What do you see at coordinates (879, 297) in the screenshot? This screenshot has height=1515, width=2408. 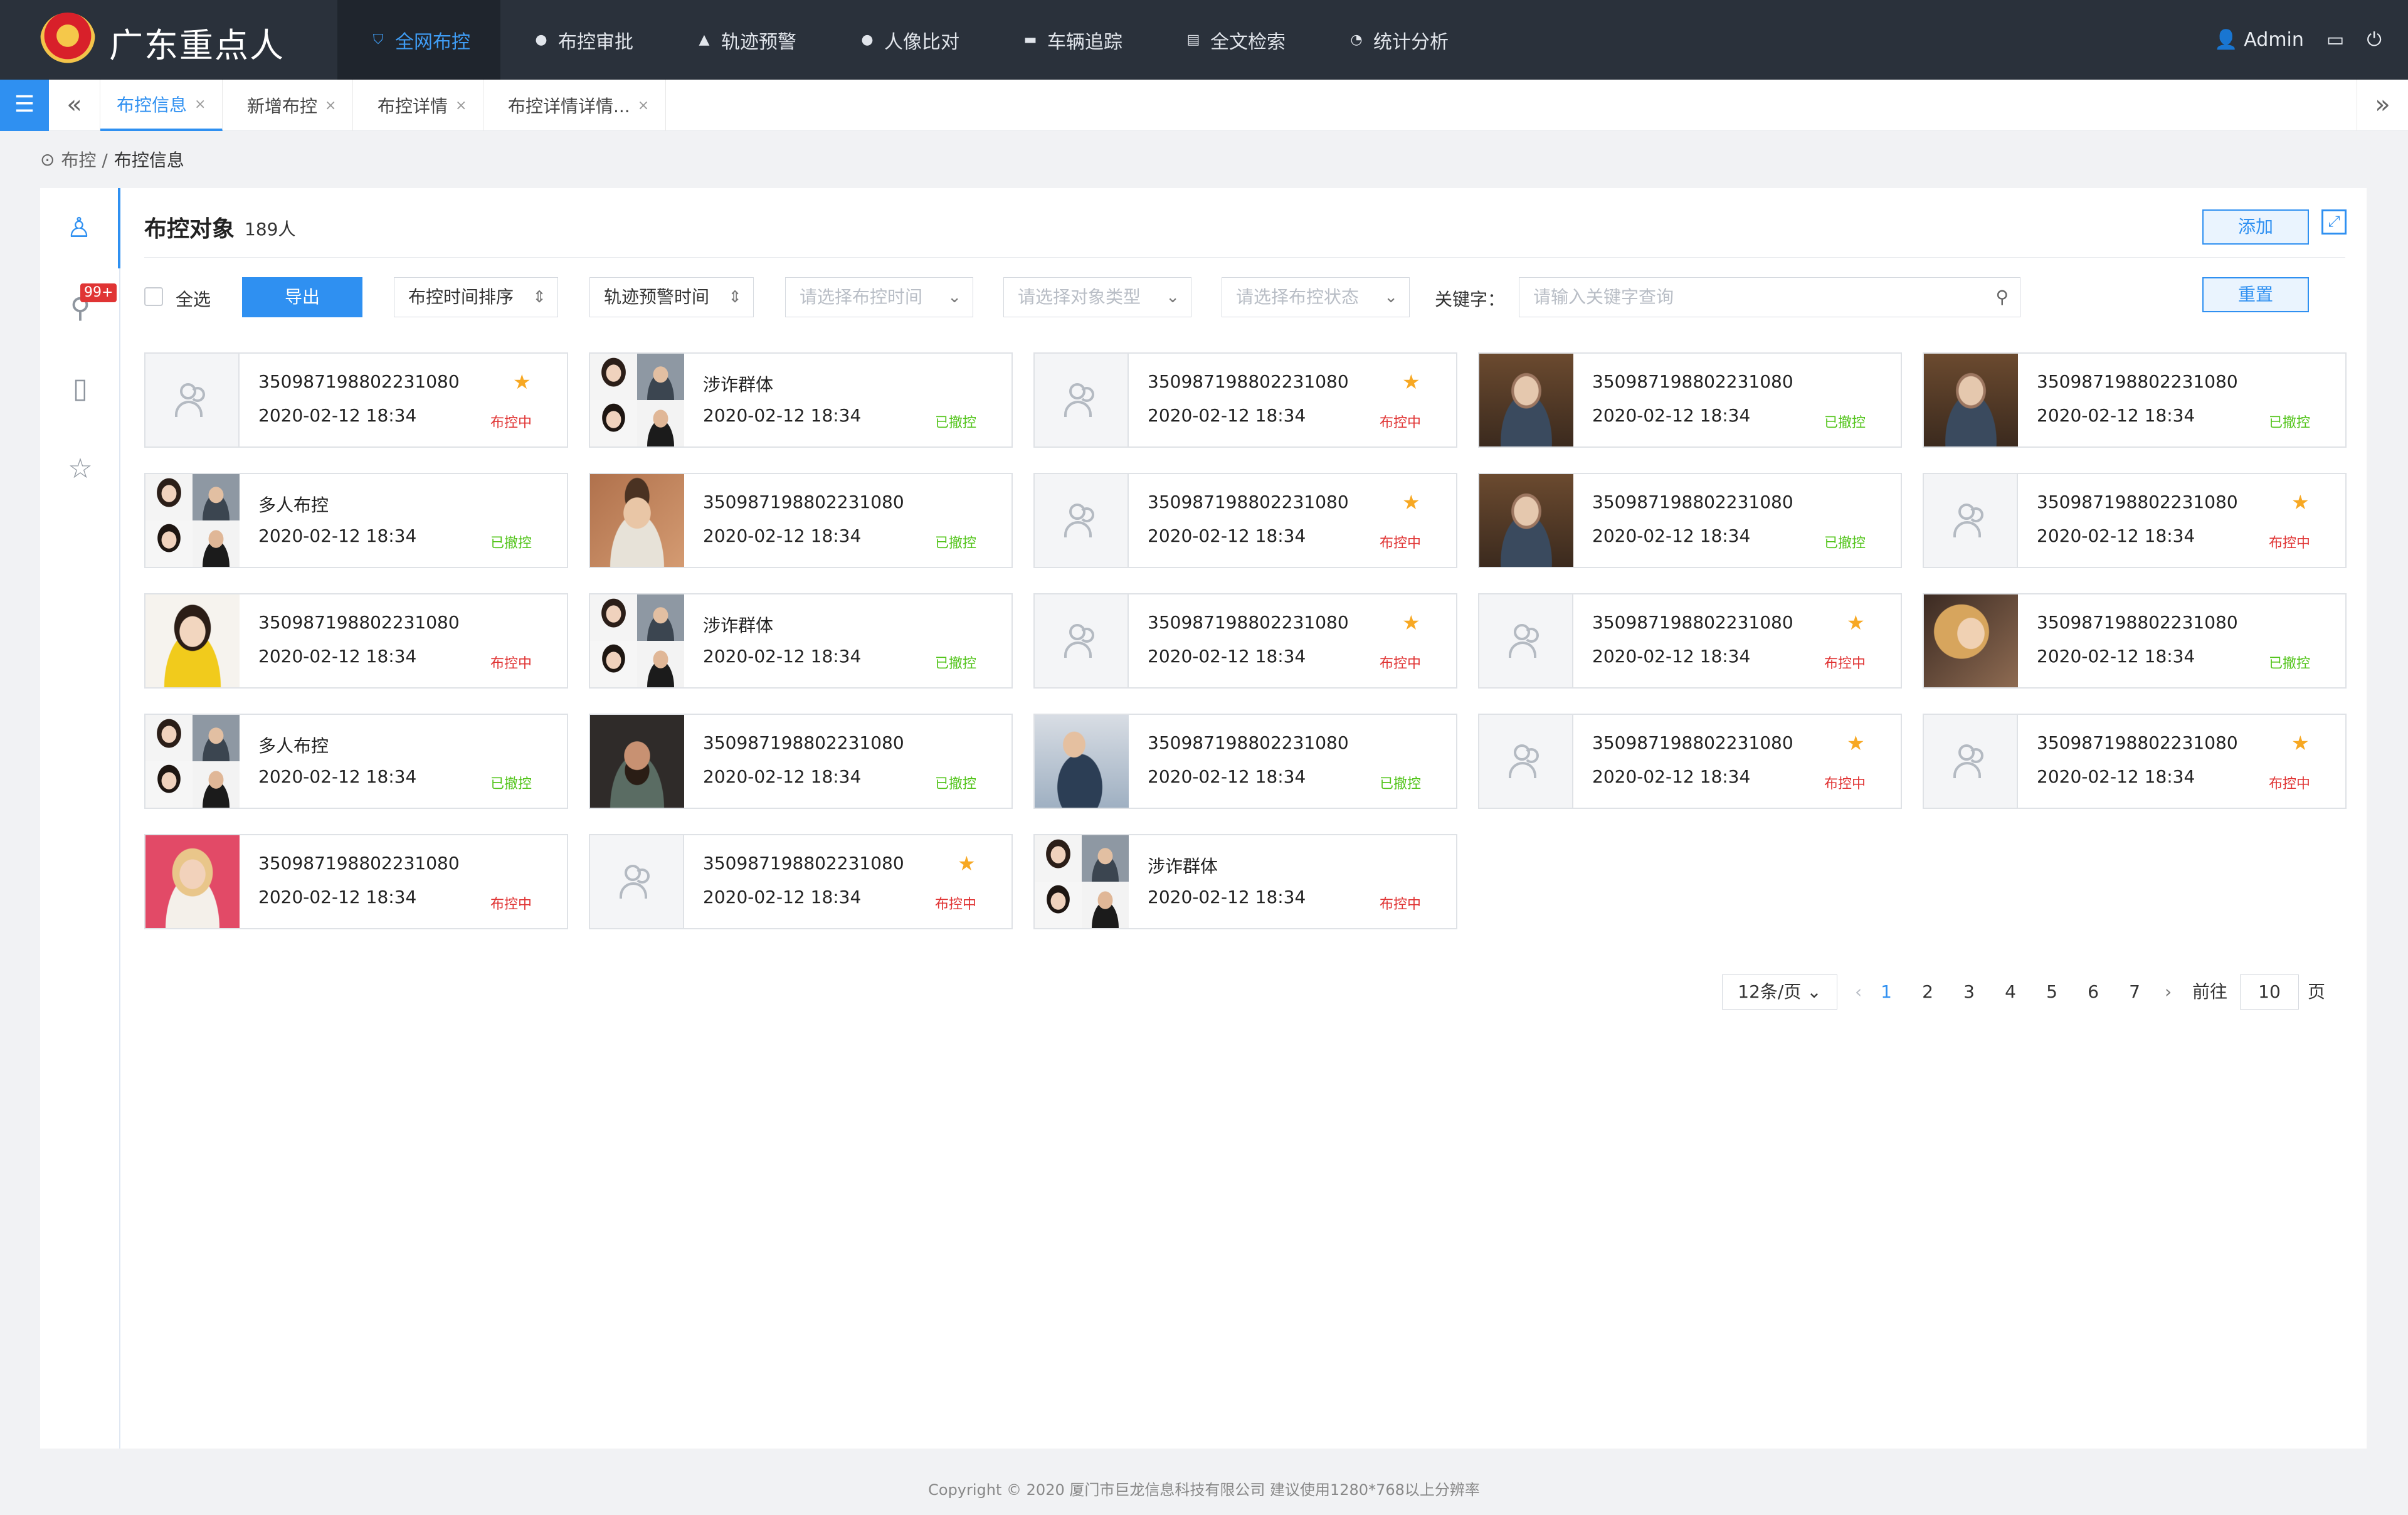 I see `control-time-select: 请选择布控时间 ⌄` at bounding box center [879, 297].